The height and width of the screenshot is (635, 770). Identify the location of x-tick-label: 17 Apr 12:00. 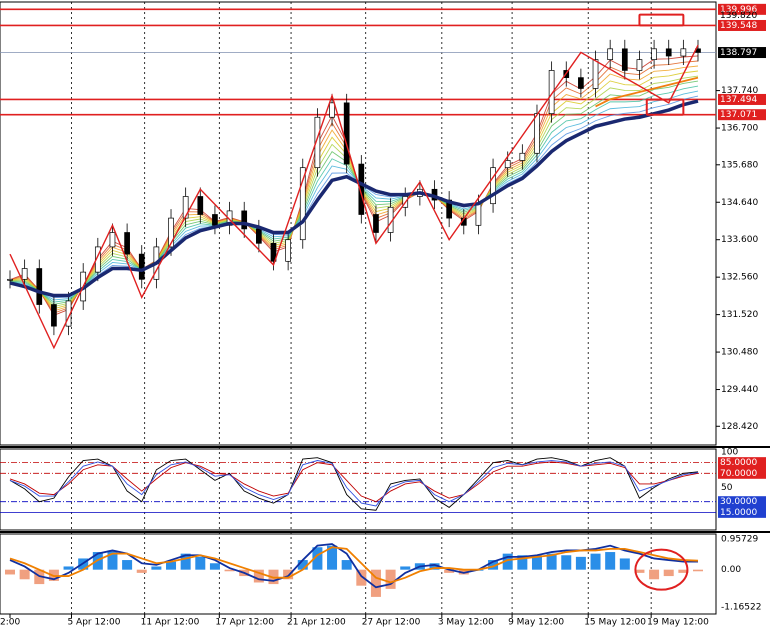
(244, 623).